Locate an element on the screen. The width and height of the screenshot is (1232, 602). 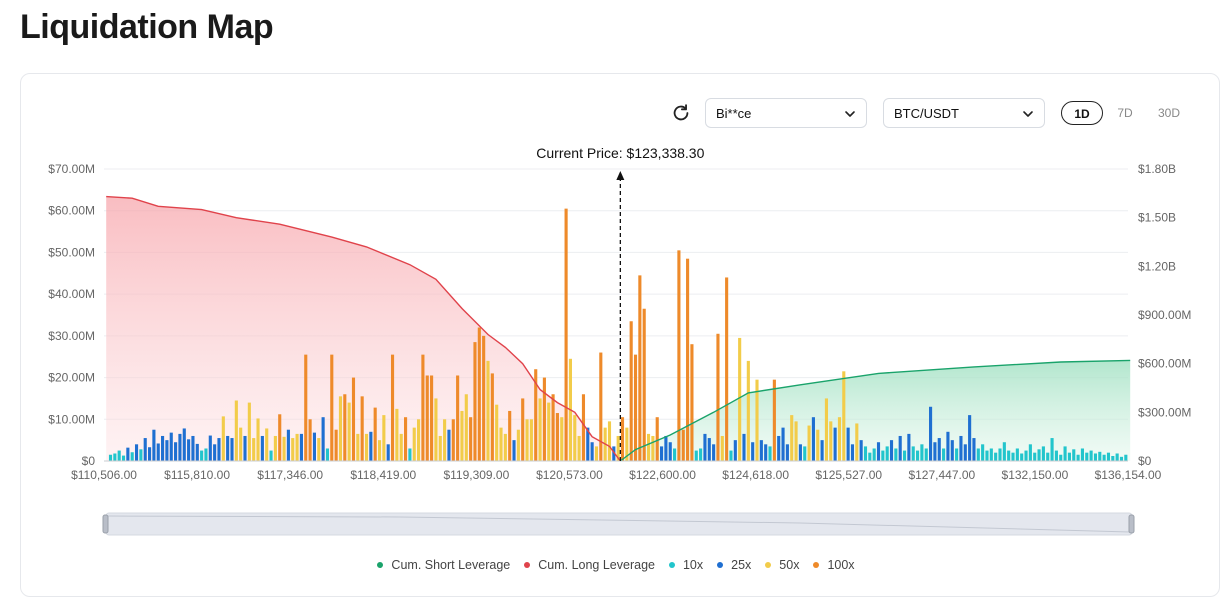
legend-item-short: Cum. Short Leverage is located at coordinates (443, 565).